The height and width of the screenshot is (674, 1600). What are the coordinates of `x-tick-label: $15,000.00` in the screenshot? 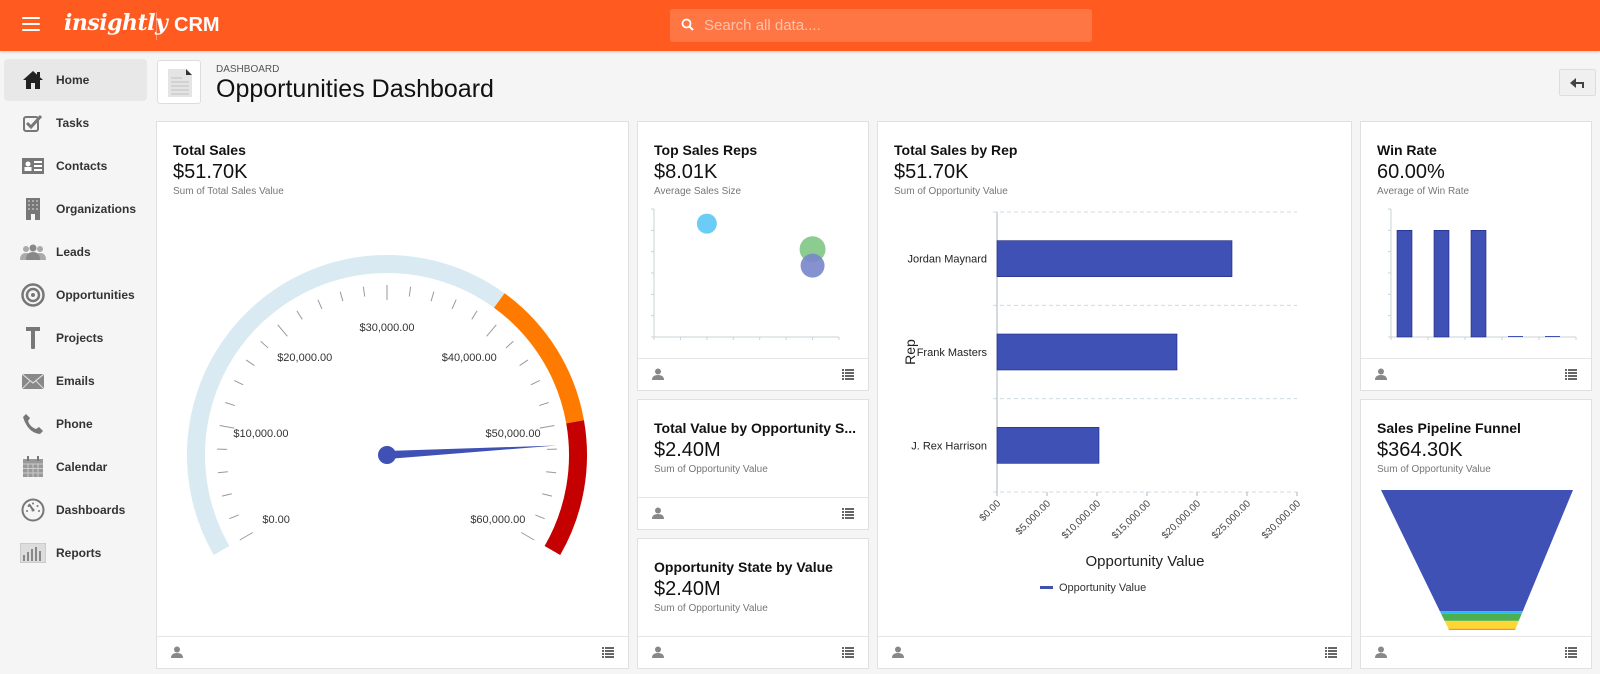 It's located at (1131, 519).